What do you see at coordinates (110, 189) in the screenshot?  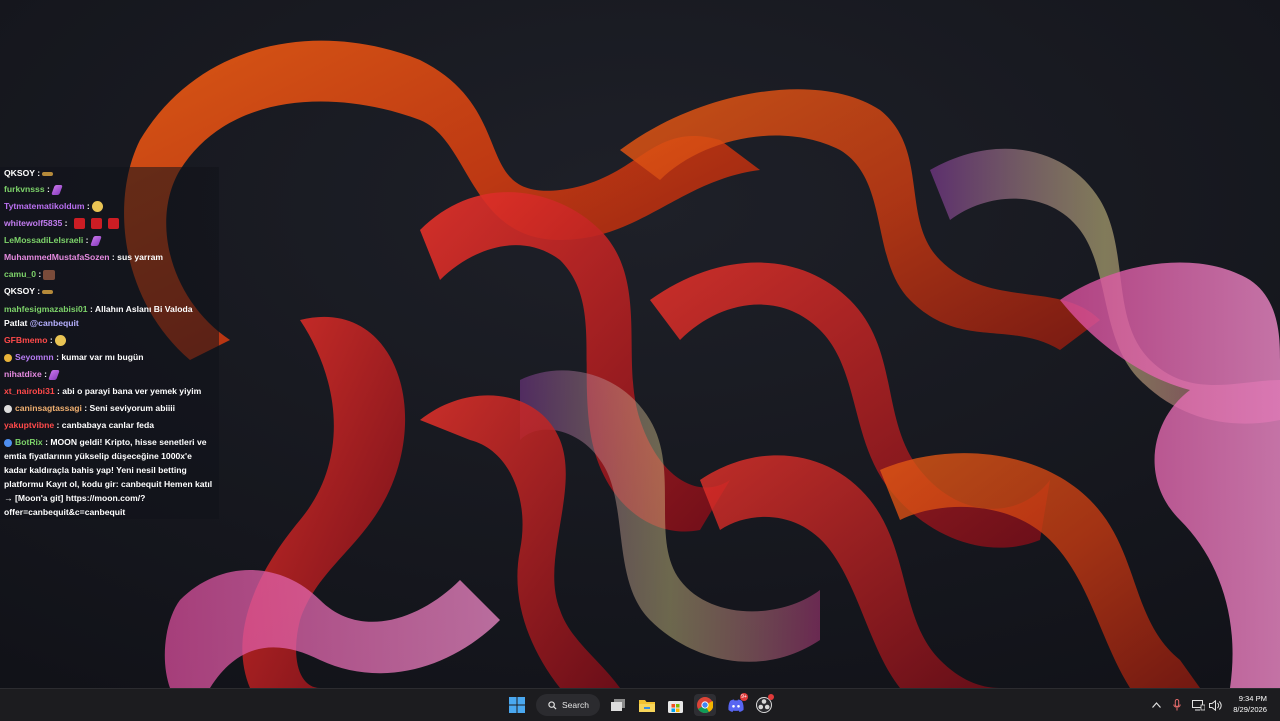 I see `chat-message: furkvnsss :` at bounding box center [110, 189].